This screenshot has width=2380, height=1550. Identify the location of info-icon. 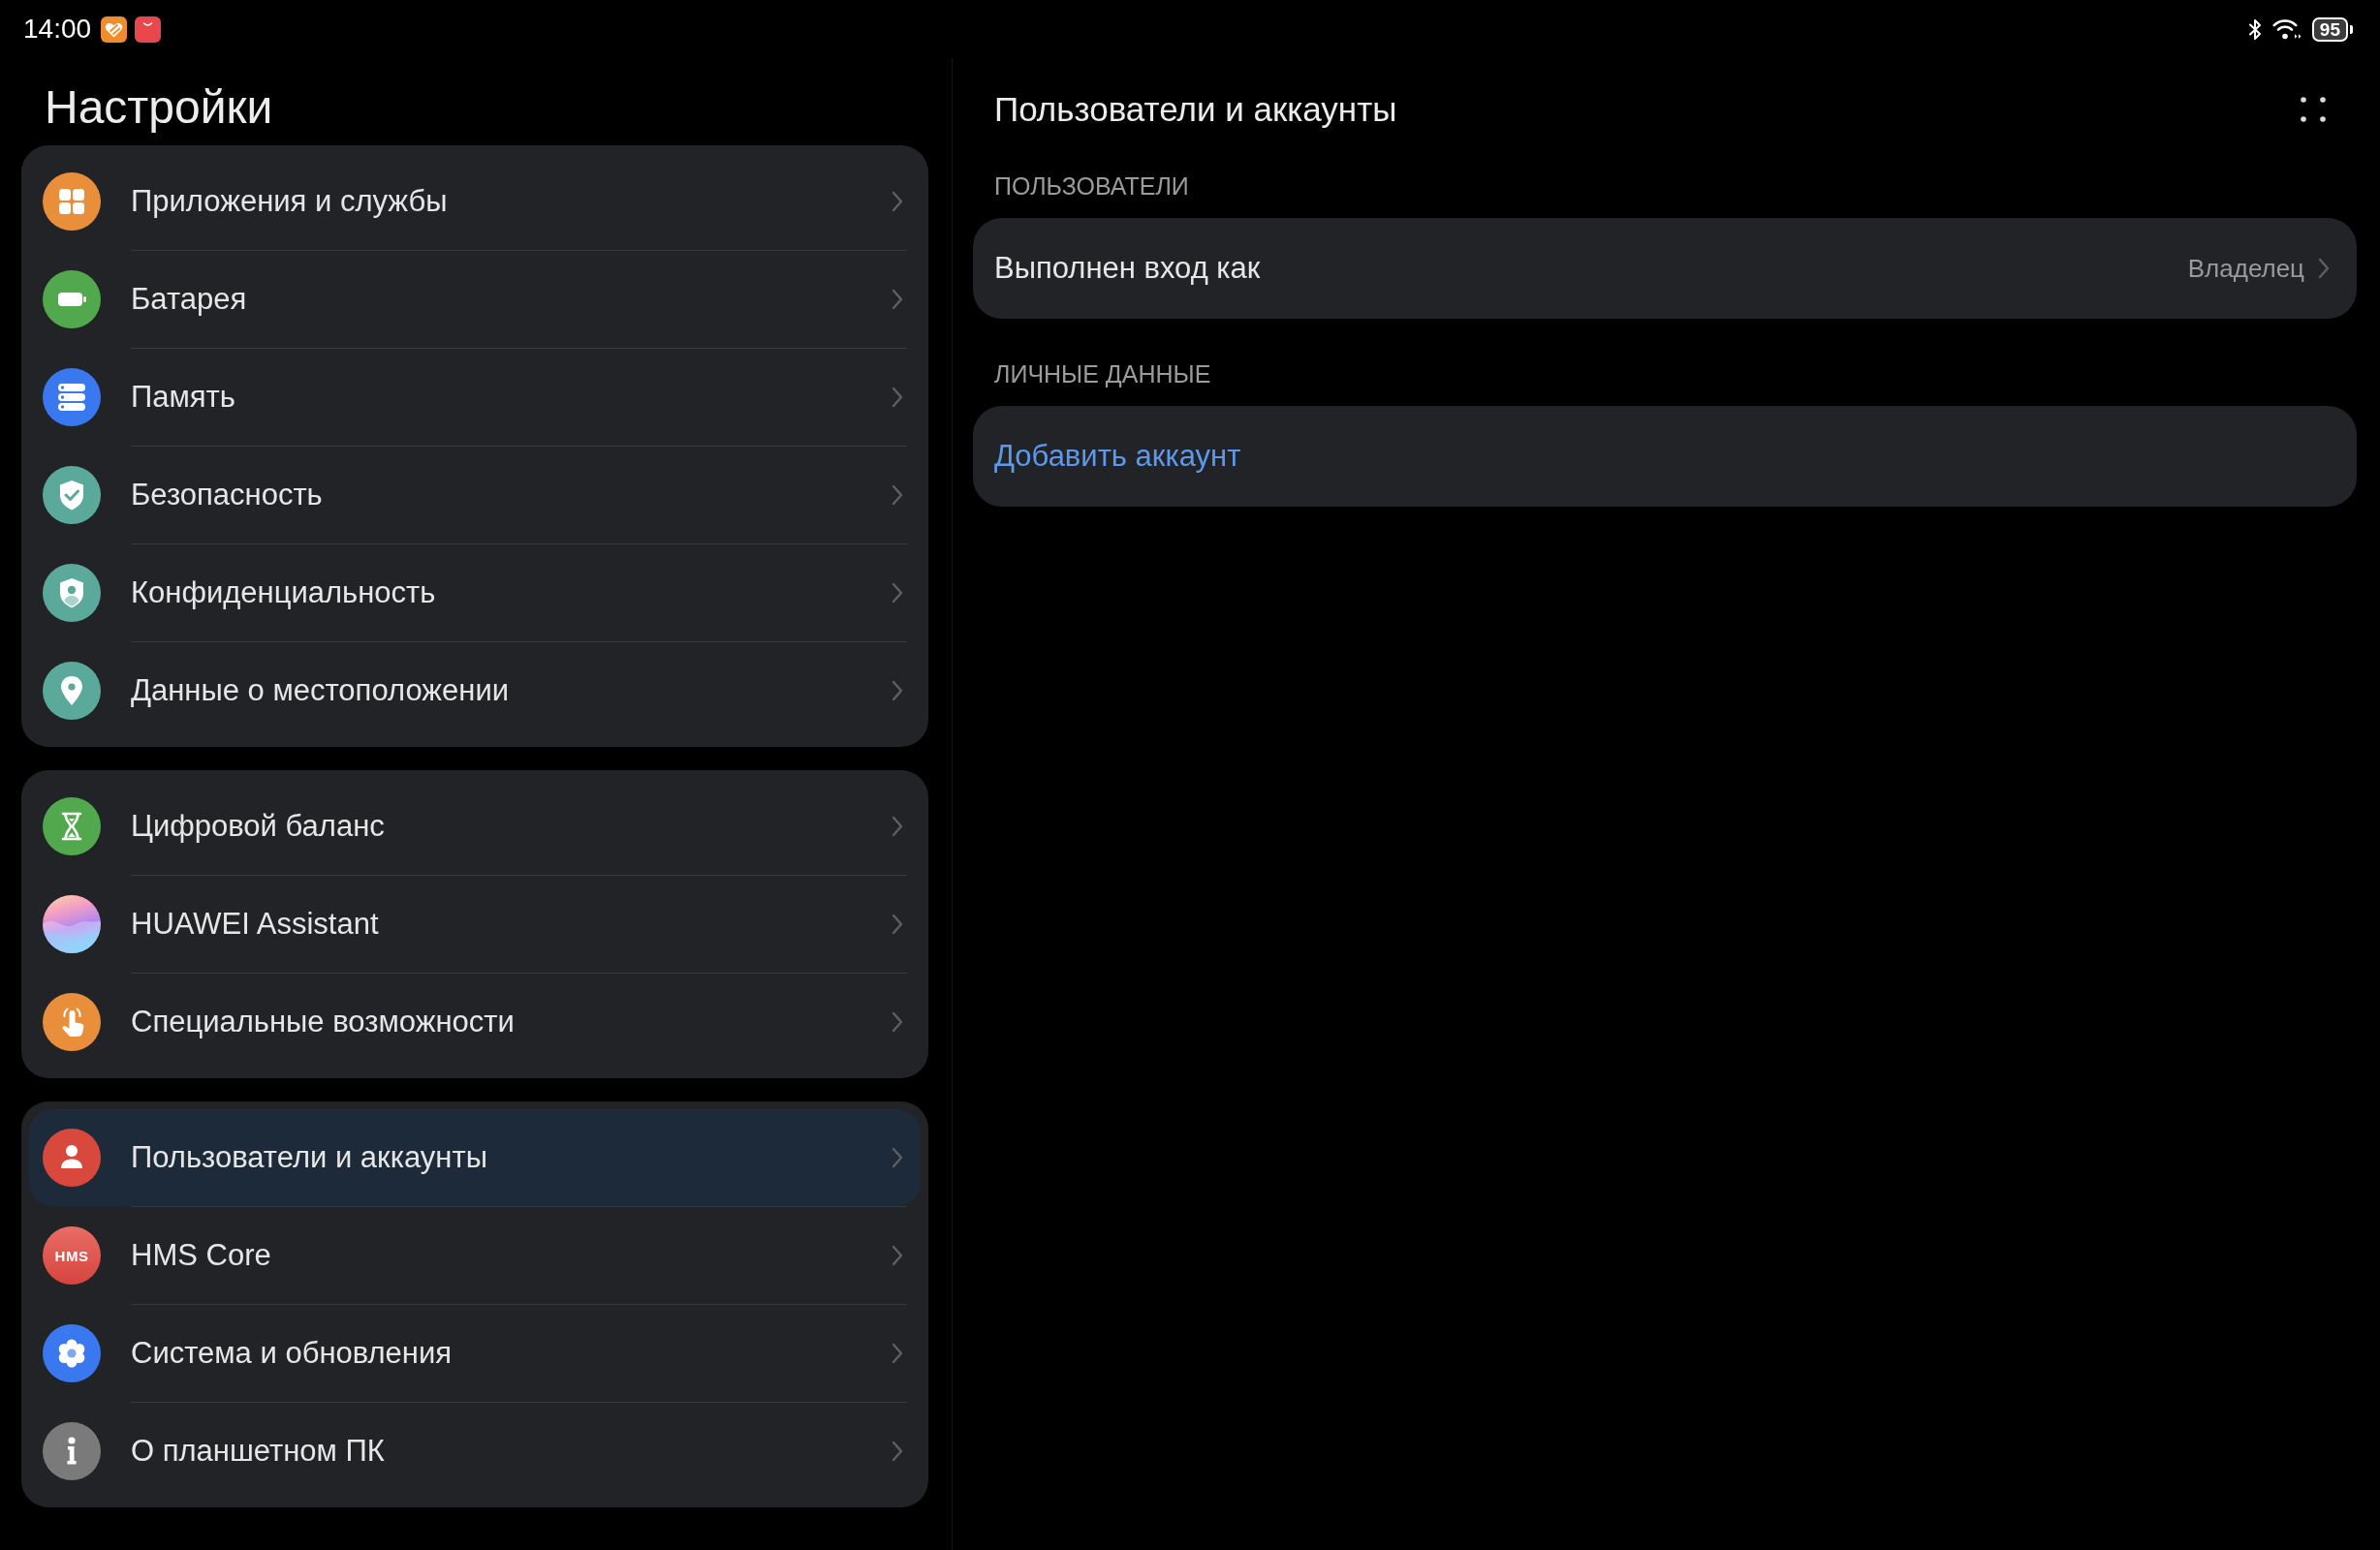
(72, 1451).